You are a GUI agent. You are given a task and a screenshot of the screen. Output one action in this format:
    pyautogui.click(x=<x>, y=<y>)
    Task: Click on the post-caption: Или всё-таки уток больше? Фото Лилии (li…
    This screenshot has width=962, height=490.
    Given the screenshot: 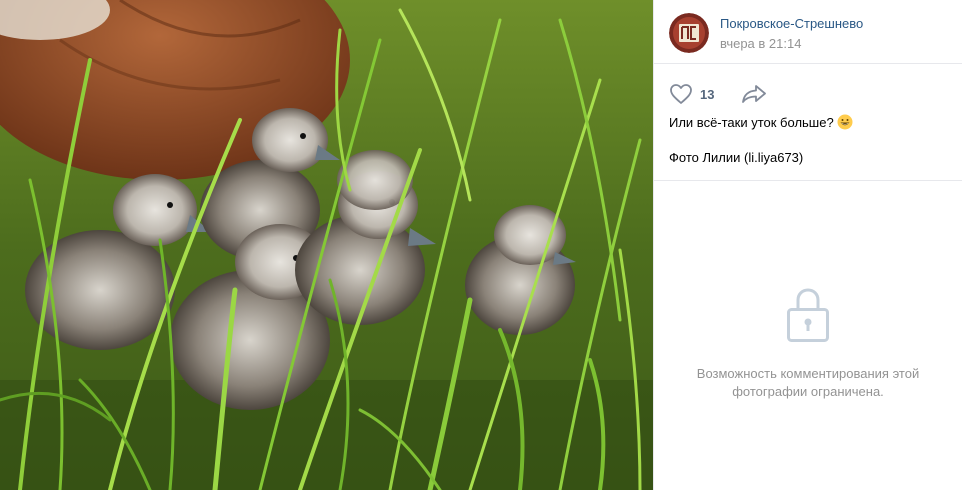 What is the action you would take?
    pyautogui.click(x=808, y=134)
    